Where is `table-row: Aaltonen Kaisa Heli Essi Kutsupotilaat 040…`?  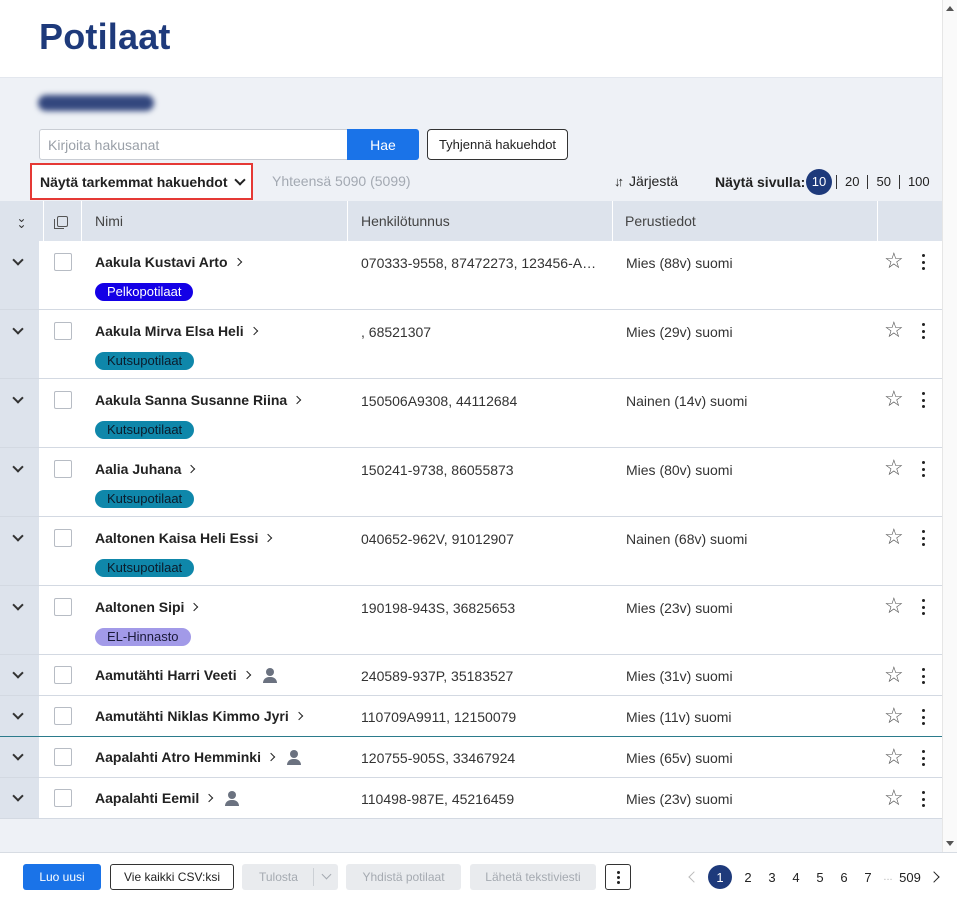
table-row: Aaltonen Kaisa Heli Essi Kutsupotilaat 040… is located at coordinates (471, 551).